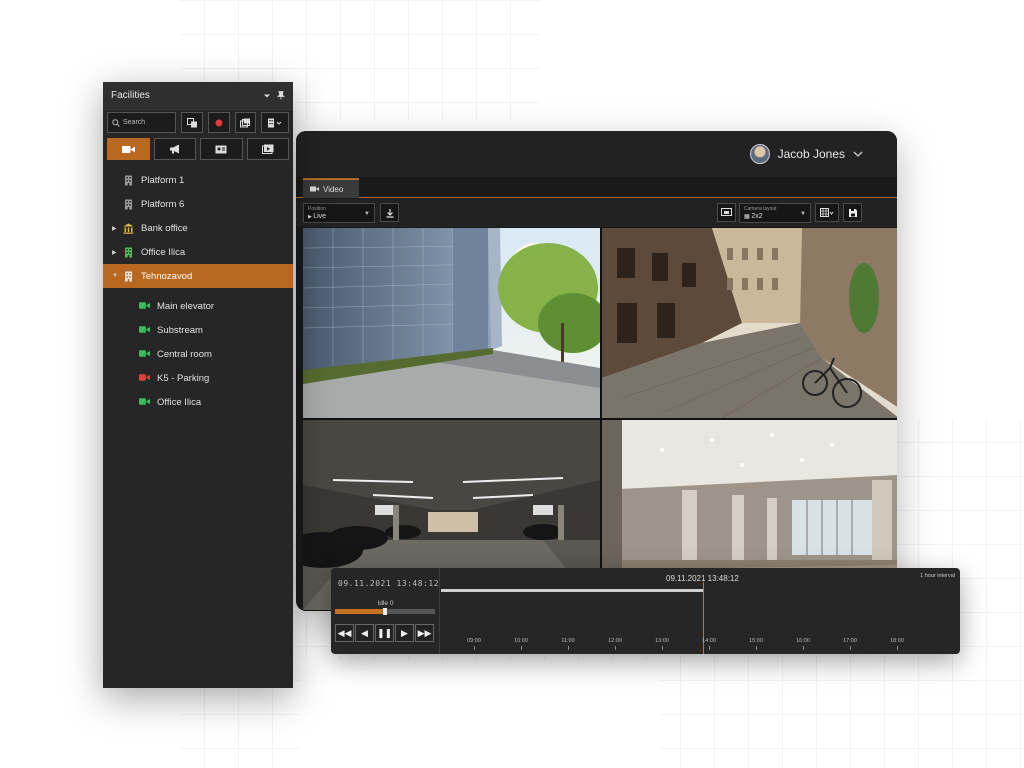  I want to click on tree-item-central-room: Central room, so click(198, 354).